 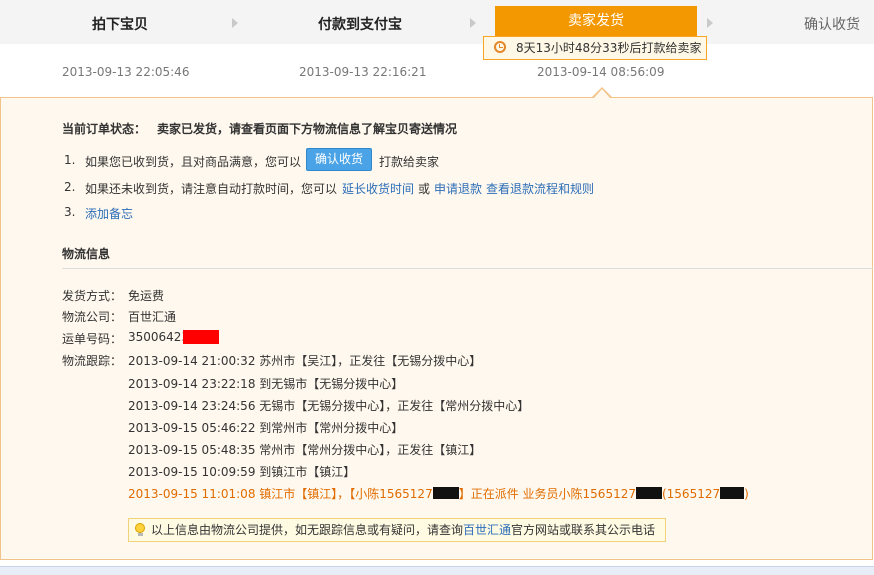 What do you see at coordinates (409, 162) in the screenshot?
I see `action-text-1-suffix: 打款给卖家` at bounding box center [409, 162].